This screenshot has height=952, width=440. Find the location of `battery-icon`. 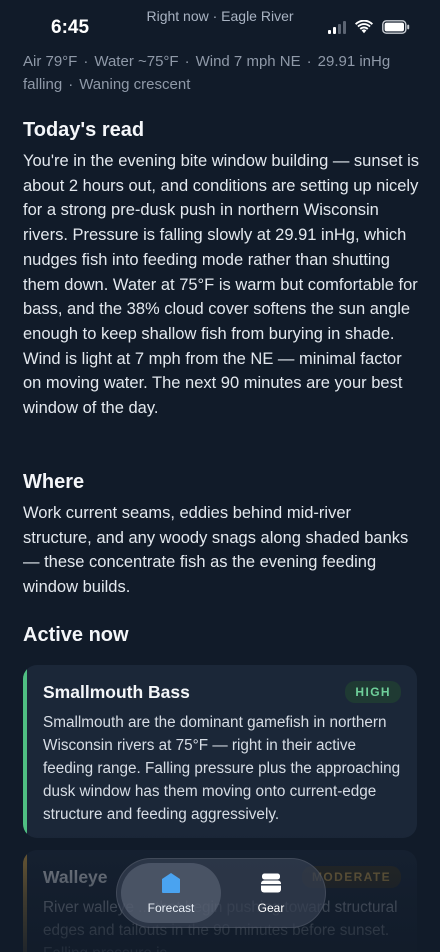

battery-icon is located at coordinates (396, 27).